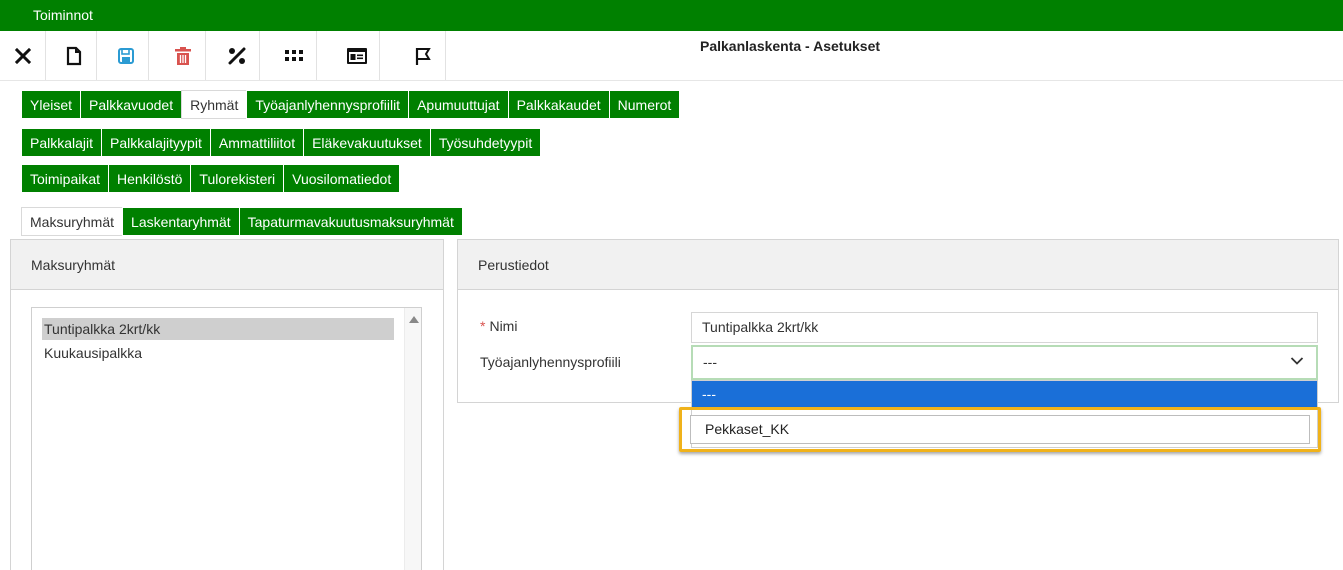 The image size is (1343, 570). I want to click on close-icon, so click(22, 55).